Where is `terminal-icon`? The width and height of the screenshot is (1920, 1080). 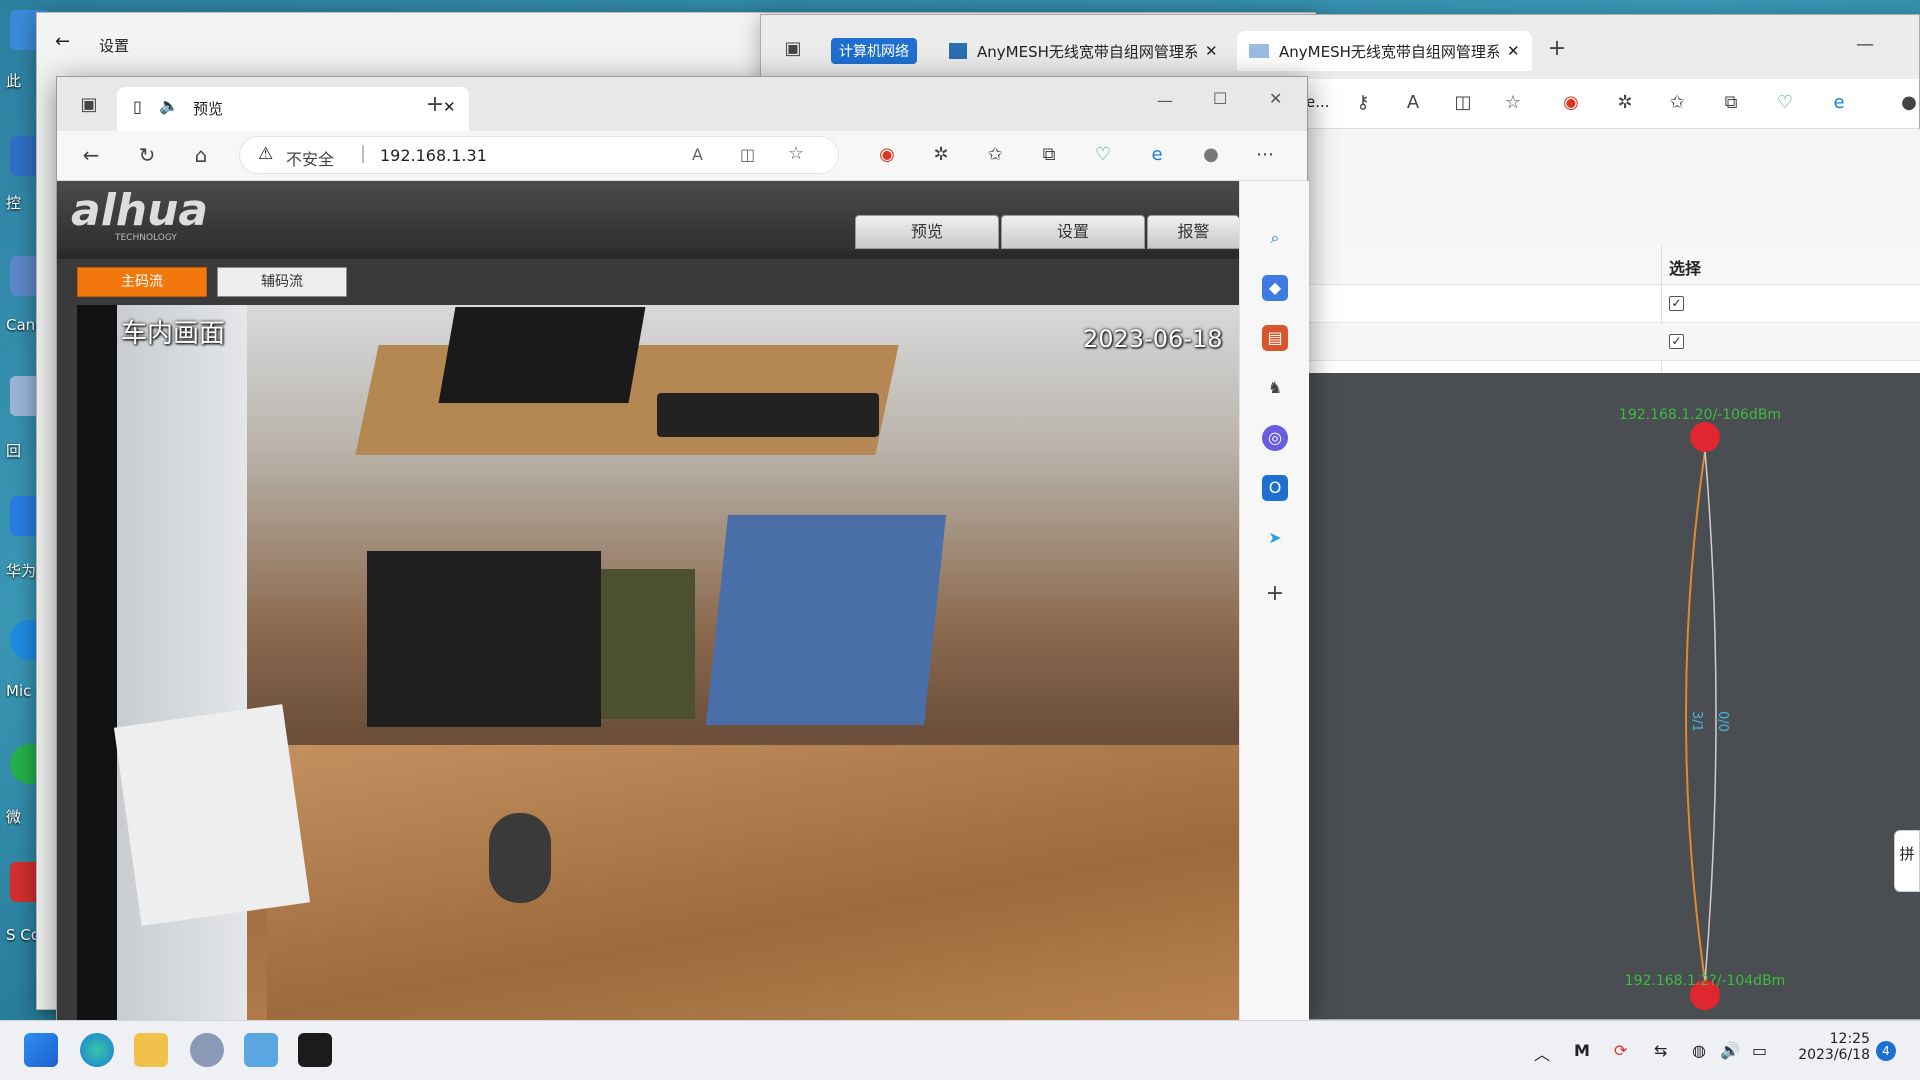
terminal-icon is located at coordinates (315, 1050).